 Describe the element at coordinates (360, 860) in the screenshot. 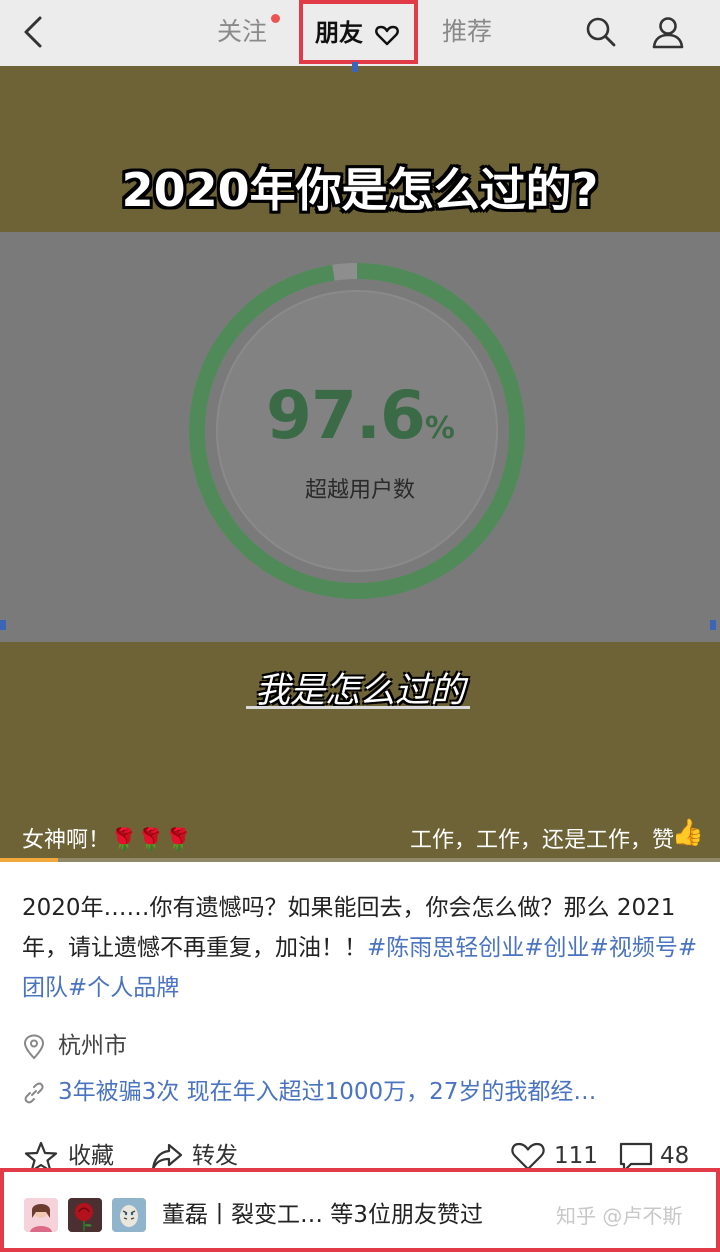

I see `video-progress-track` at that location.